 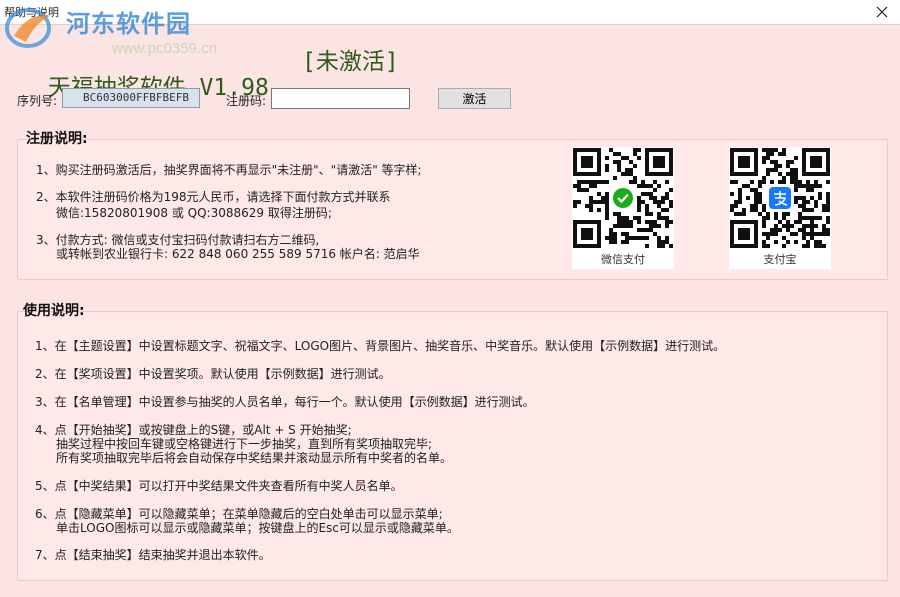 I want to click on usage-line: 7、点【结束抽奖】结束抽奖并退出本软件。, so click(x=153, y=555).